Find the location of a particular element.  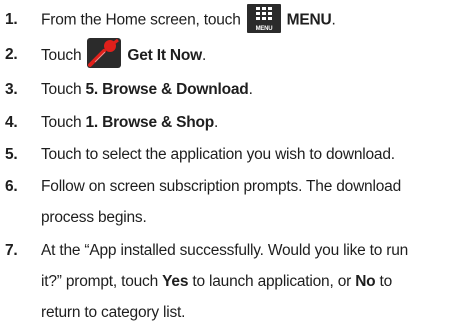

step-bold-text: 5. Browse & Download is located at coordinates (167, 89).